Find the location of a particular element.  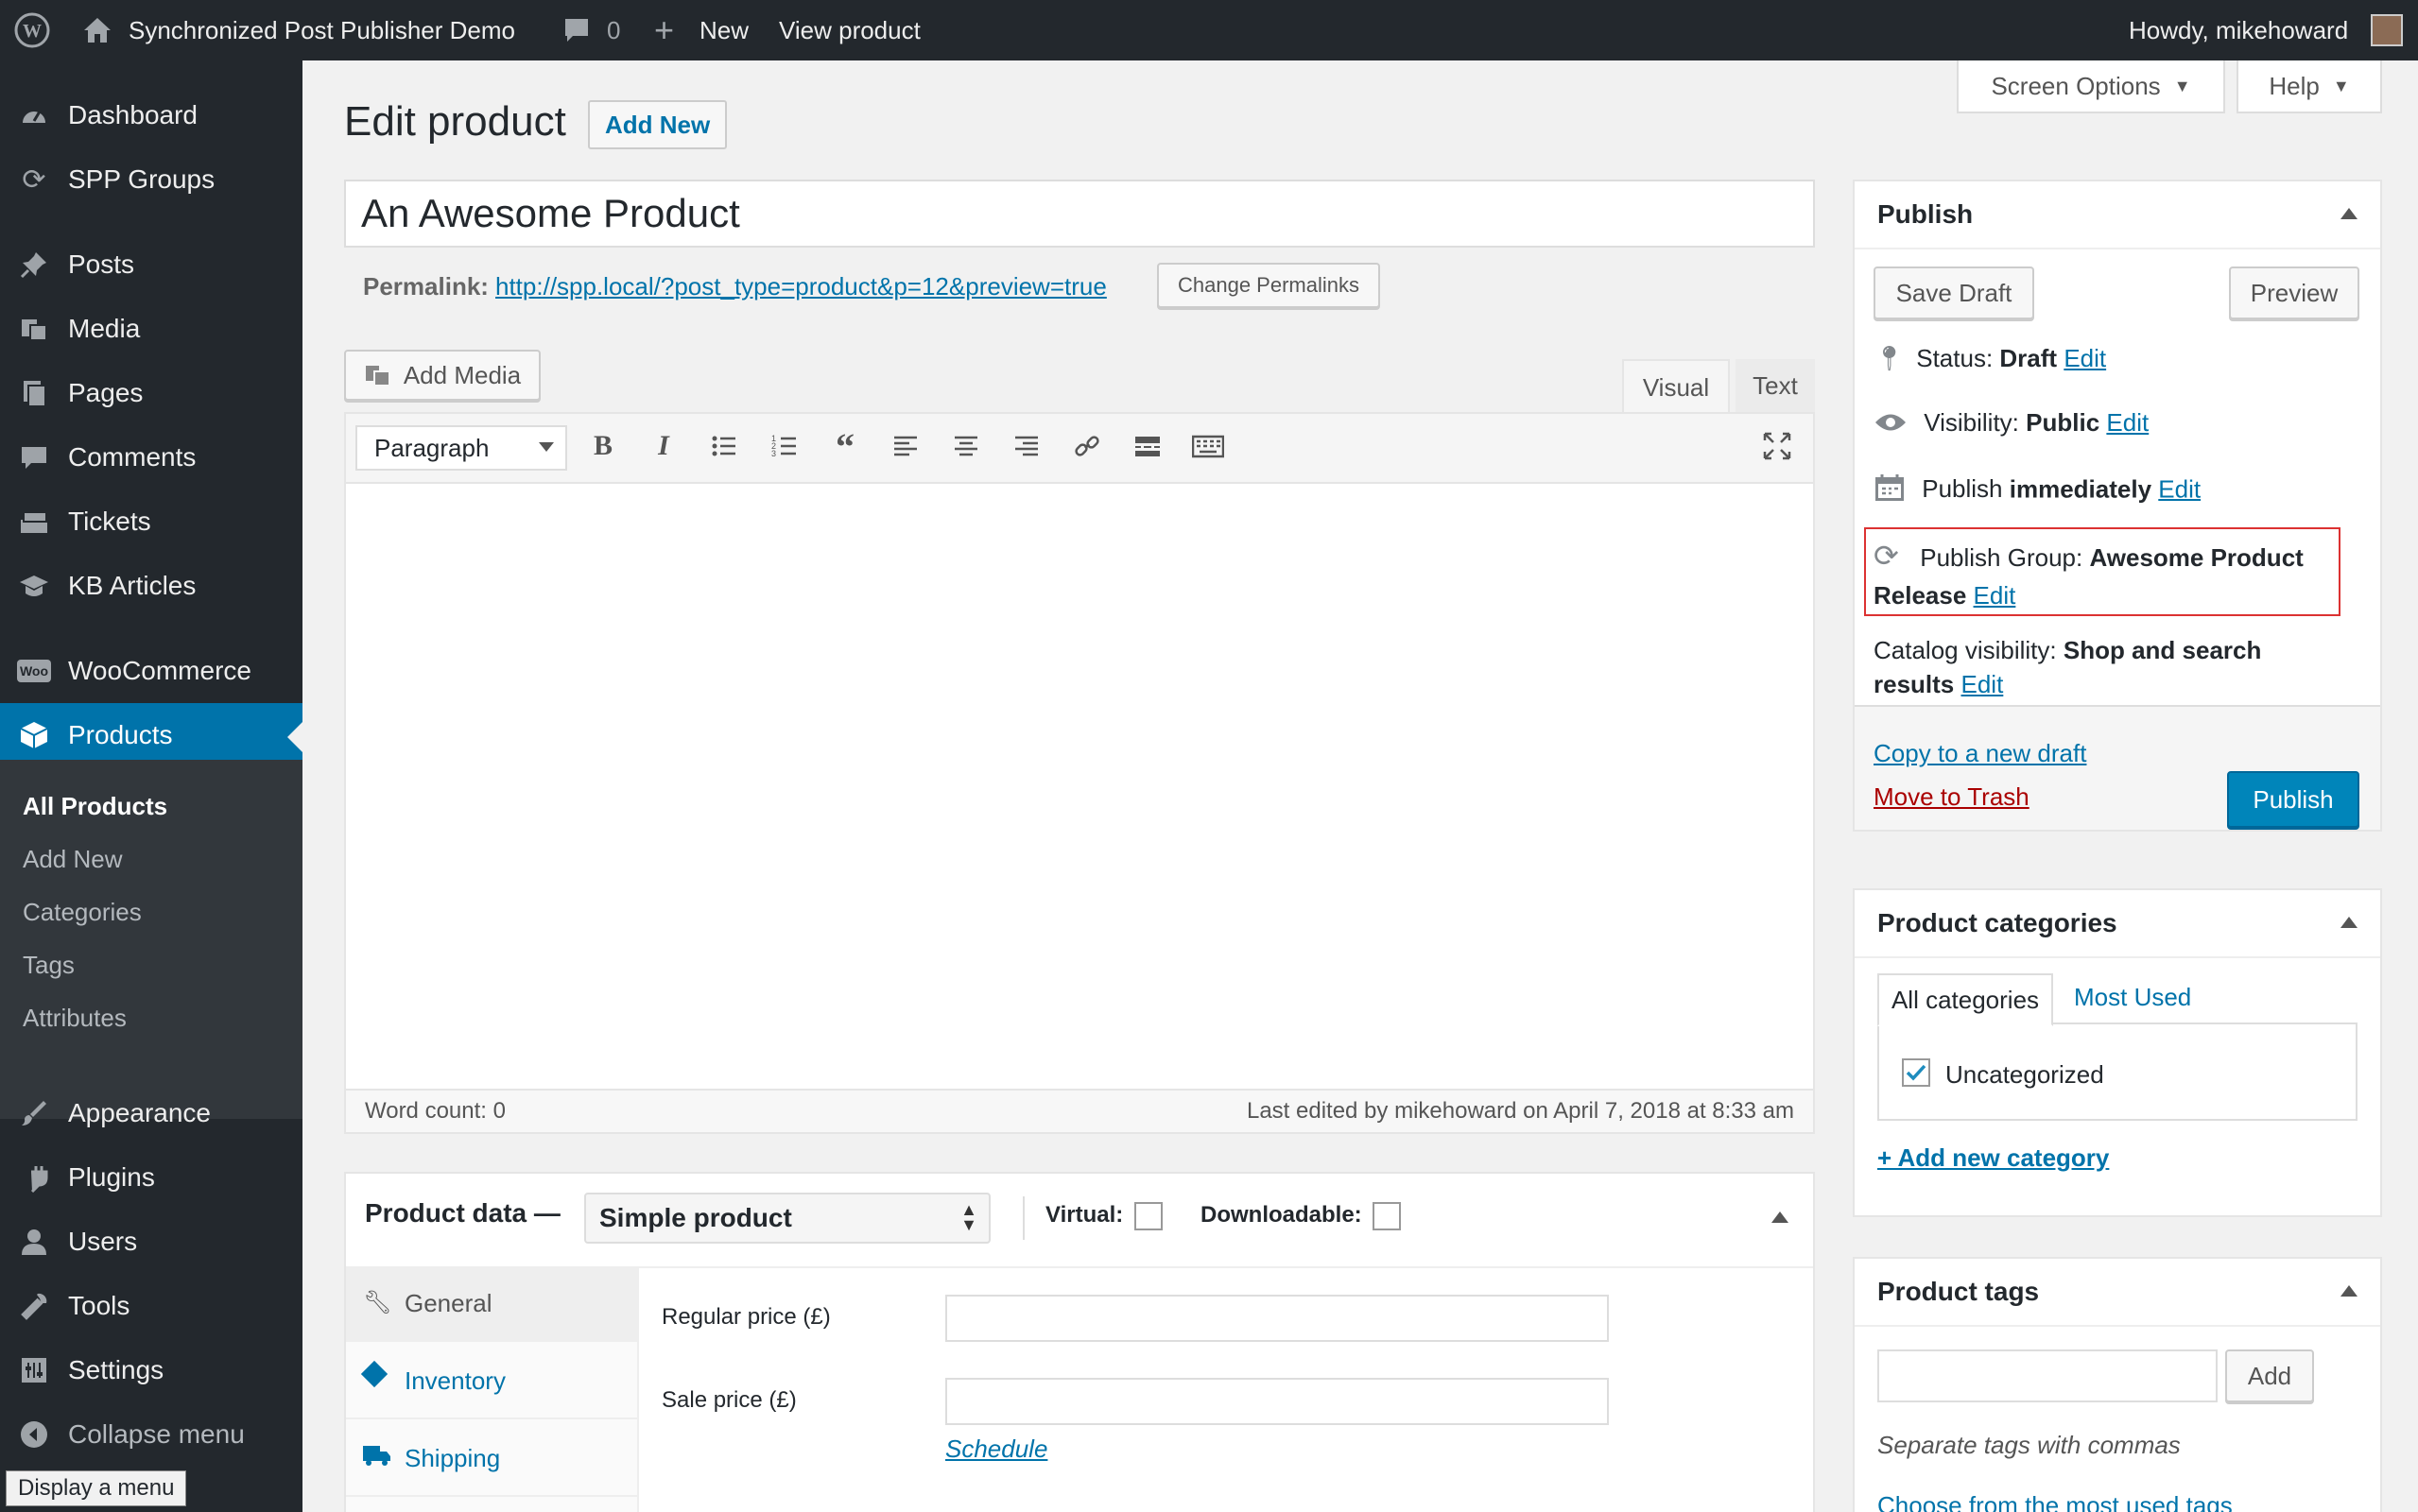

sidebar-item-dashboard: Dashboard is located at coordinates (151, 115).